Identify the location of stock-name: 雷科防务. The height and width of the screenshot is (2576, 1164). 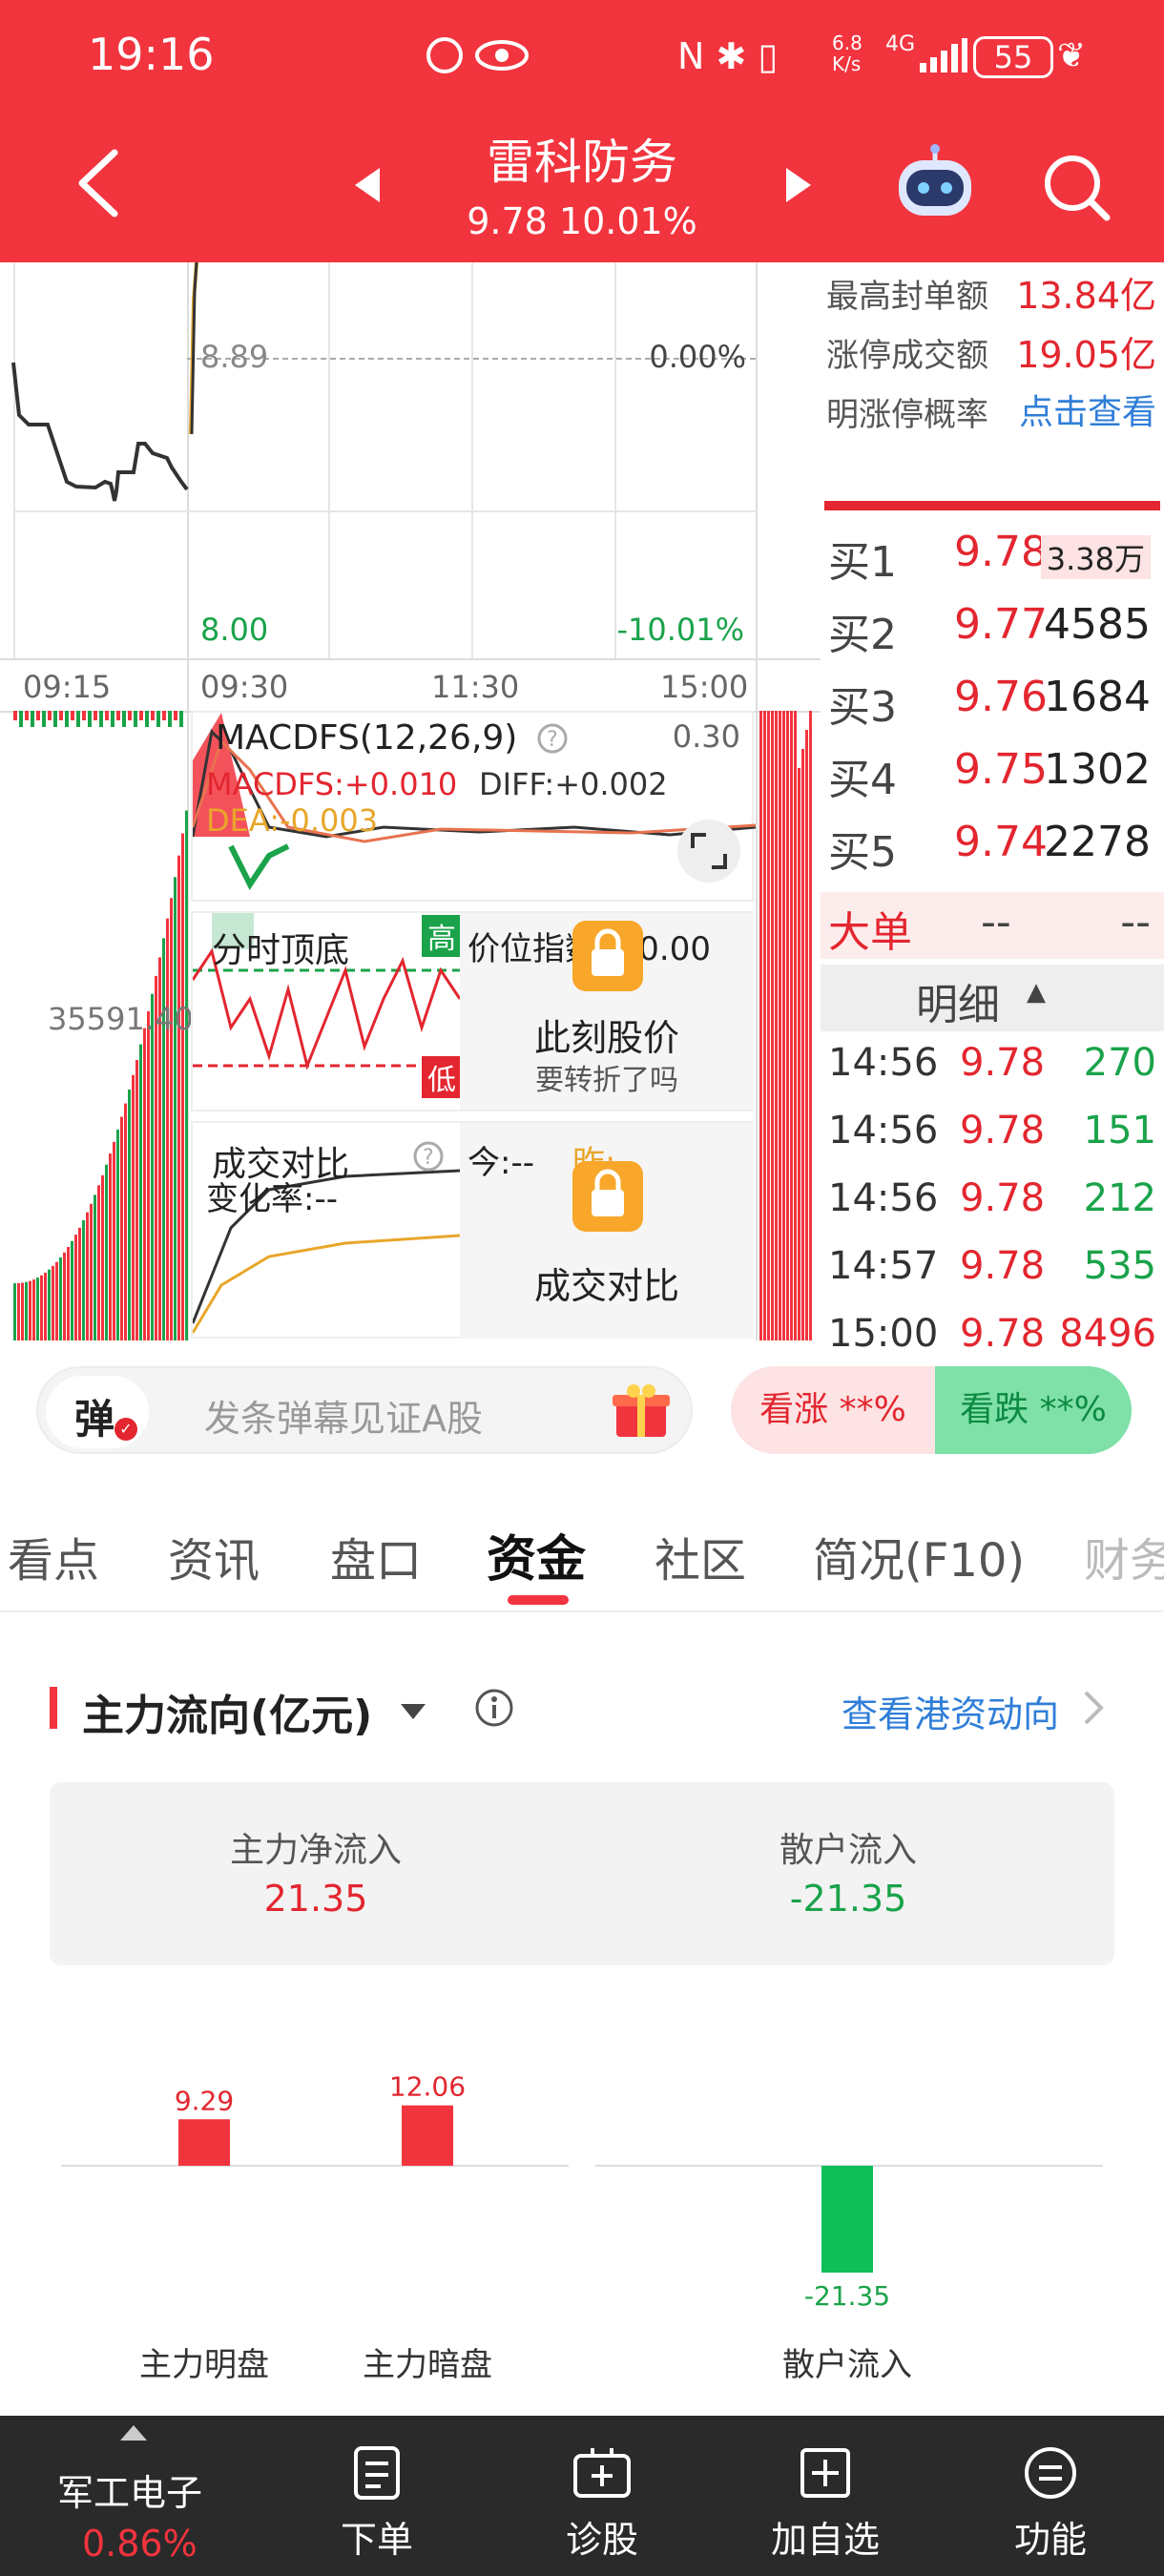
(582, 162).